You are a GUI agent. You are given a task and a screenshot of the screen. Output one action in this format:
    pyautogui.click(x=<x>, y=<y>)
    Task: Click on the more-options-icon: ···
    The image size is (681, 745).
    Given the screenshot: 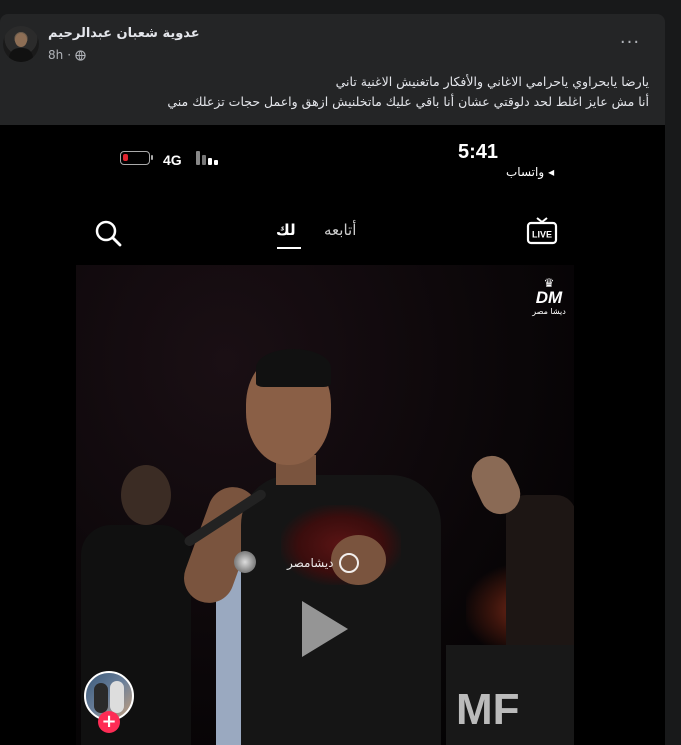 What is the action you would take?
    pyautogui.click(x=630, y=45)
    